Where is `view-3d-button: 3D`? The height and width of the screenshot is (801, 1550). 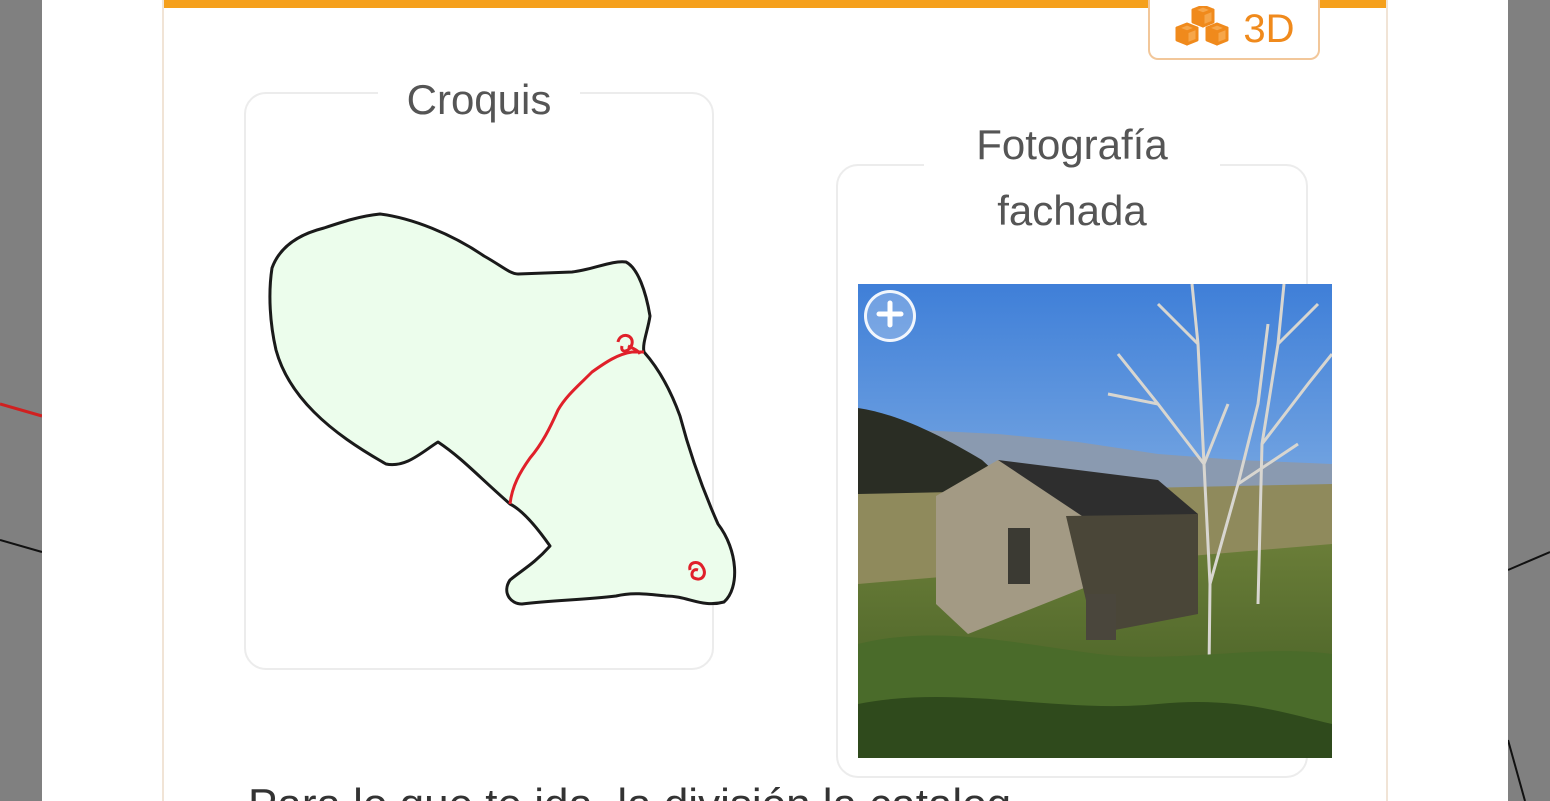
view-3d-button: 3D is located at coordinates (1234, 30).